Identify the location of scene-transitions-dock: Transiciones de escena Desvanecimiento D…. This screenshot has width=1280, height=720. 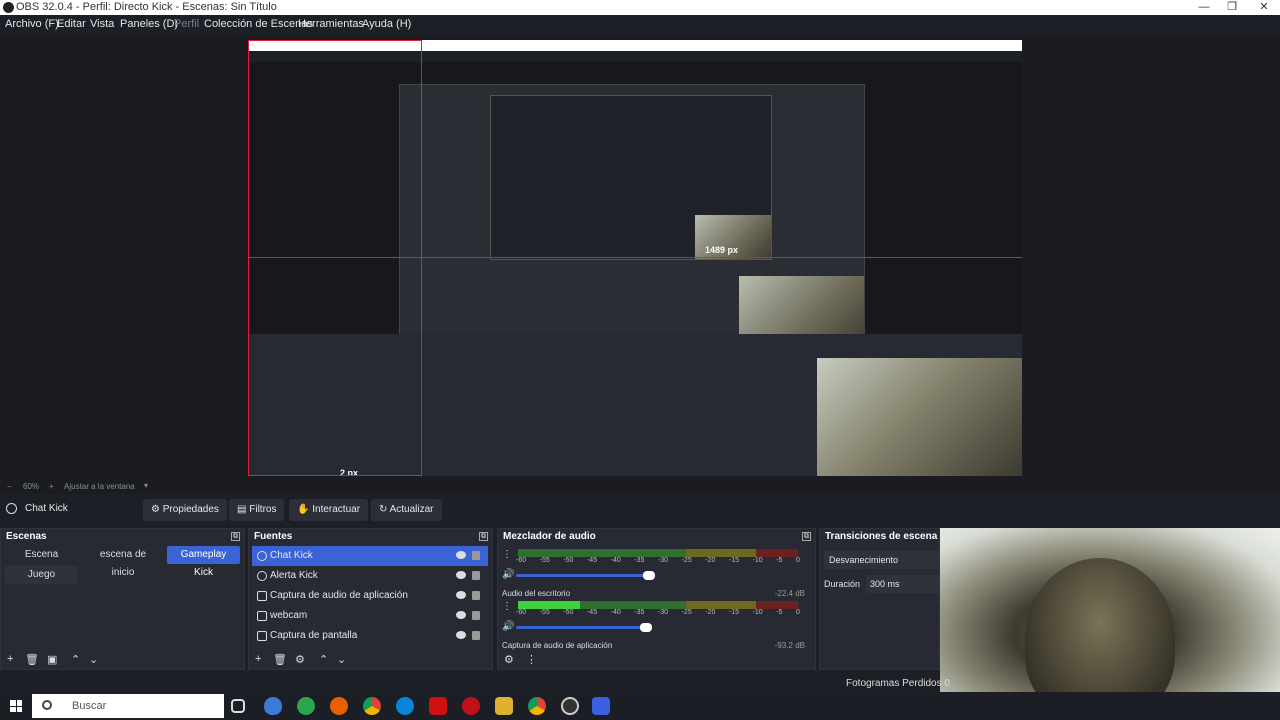
(879, 599).